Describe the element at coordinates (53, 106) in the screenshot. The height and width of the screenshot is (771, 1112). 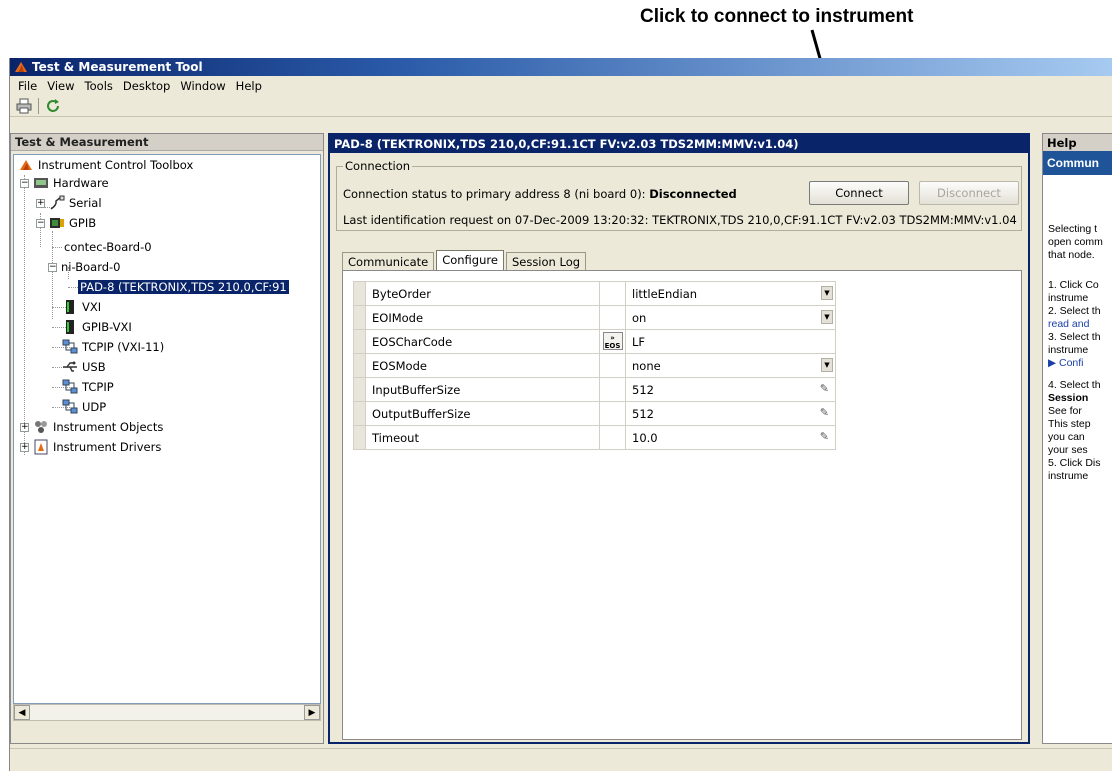
I see `refresh-button` at that location.